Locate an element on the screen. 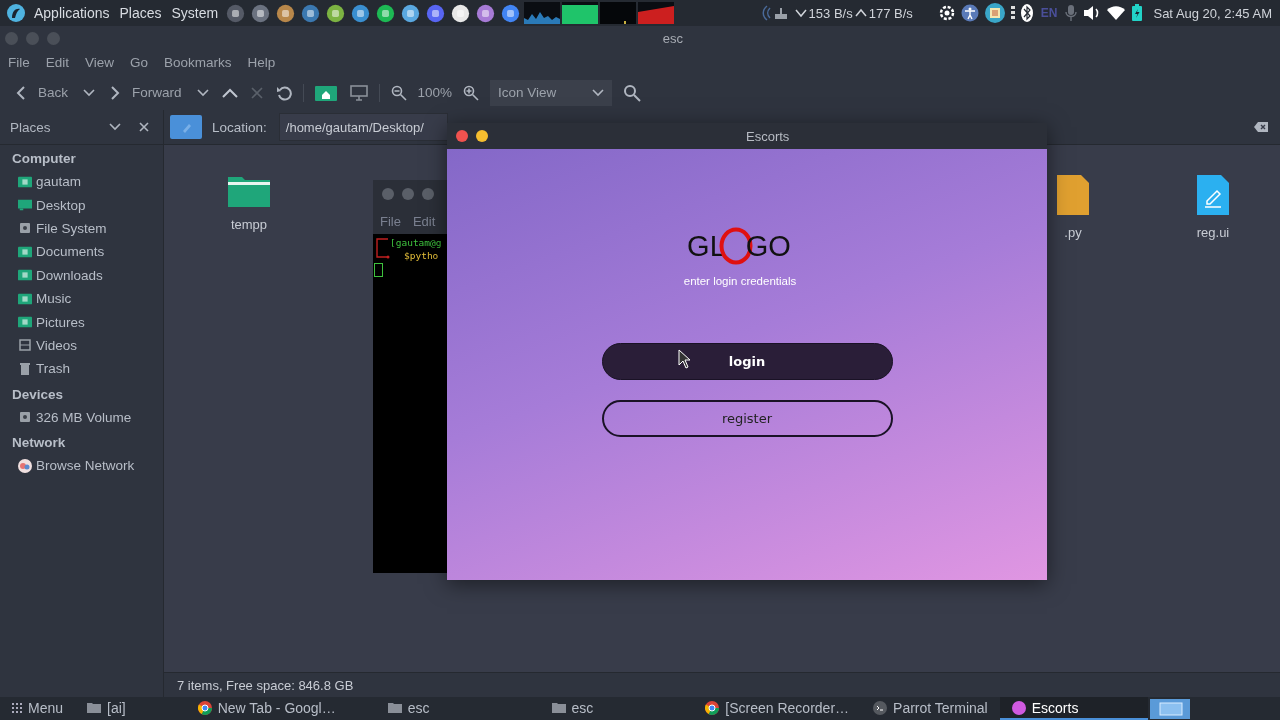 This screenshot has height=720, width=1280. terminal-command: $pytho is located at coordinates (421, 255).